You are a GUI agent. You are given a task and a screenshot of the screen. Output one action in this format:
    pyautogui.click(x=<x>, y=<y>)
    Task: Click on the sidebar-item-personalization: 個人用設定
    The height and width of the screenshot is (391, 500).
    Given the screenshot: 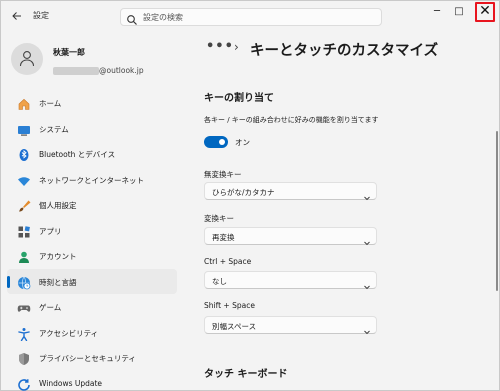 What is the action you would take?
    pyautogui.click(x=92, y=205)
    